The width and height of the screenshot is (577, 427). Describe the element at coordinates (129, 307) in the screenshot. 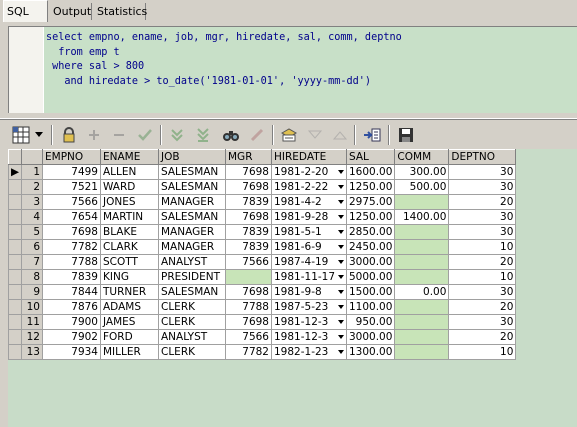

I see `cell-ename: ADAMS` at that location.